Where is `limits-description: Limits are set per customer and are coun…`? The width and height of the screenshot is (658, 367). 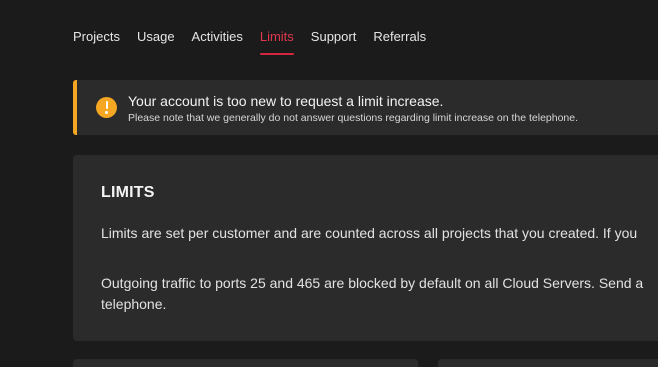 limits-description: Limits are set per customer and are coun… is located at coordinates (369, 233).